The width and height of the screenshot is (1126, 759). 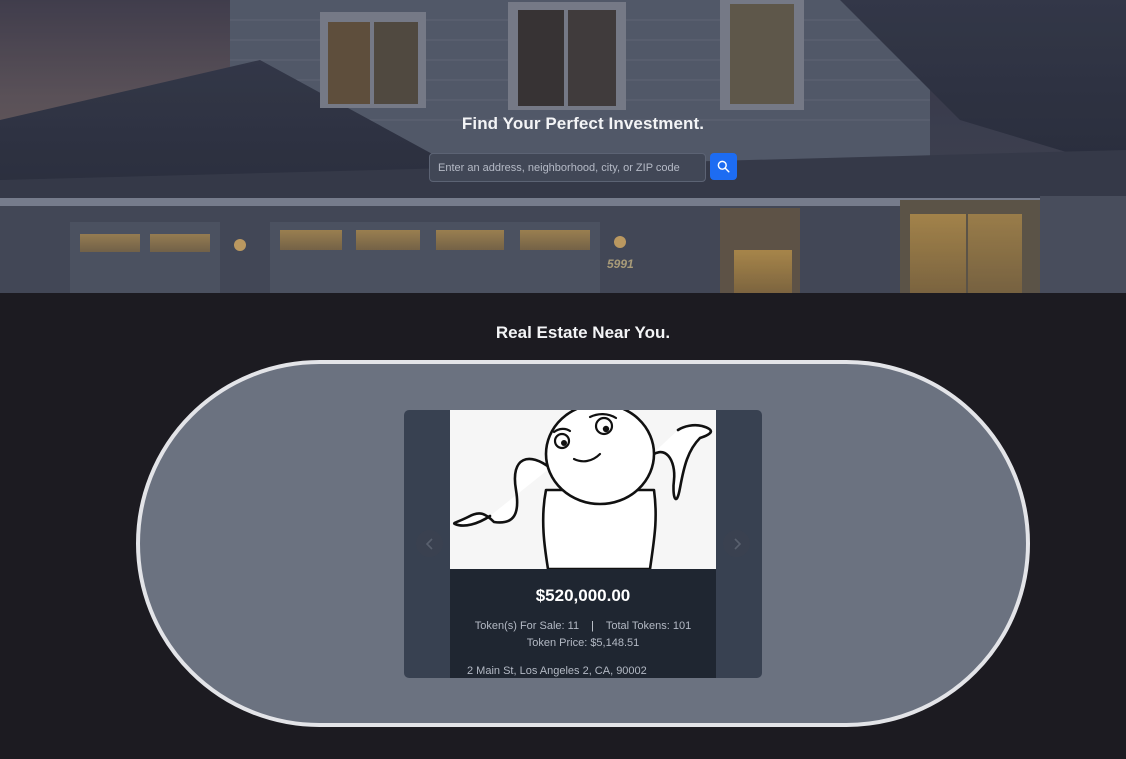 What do you see at coordinates (648, 626) in the screenshot?
I see `total-tokens: Total Tokens: 101` at bounding box center [648, 626].